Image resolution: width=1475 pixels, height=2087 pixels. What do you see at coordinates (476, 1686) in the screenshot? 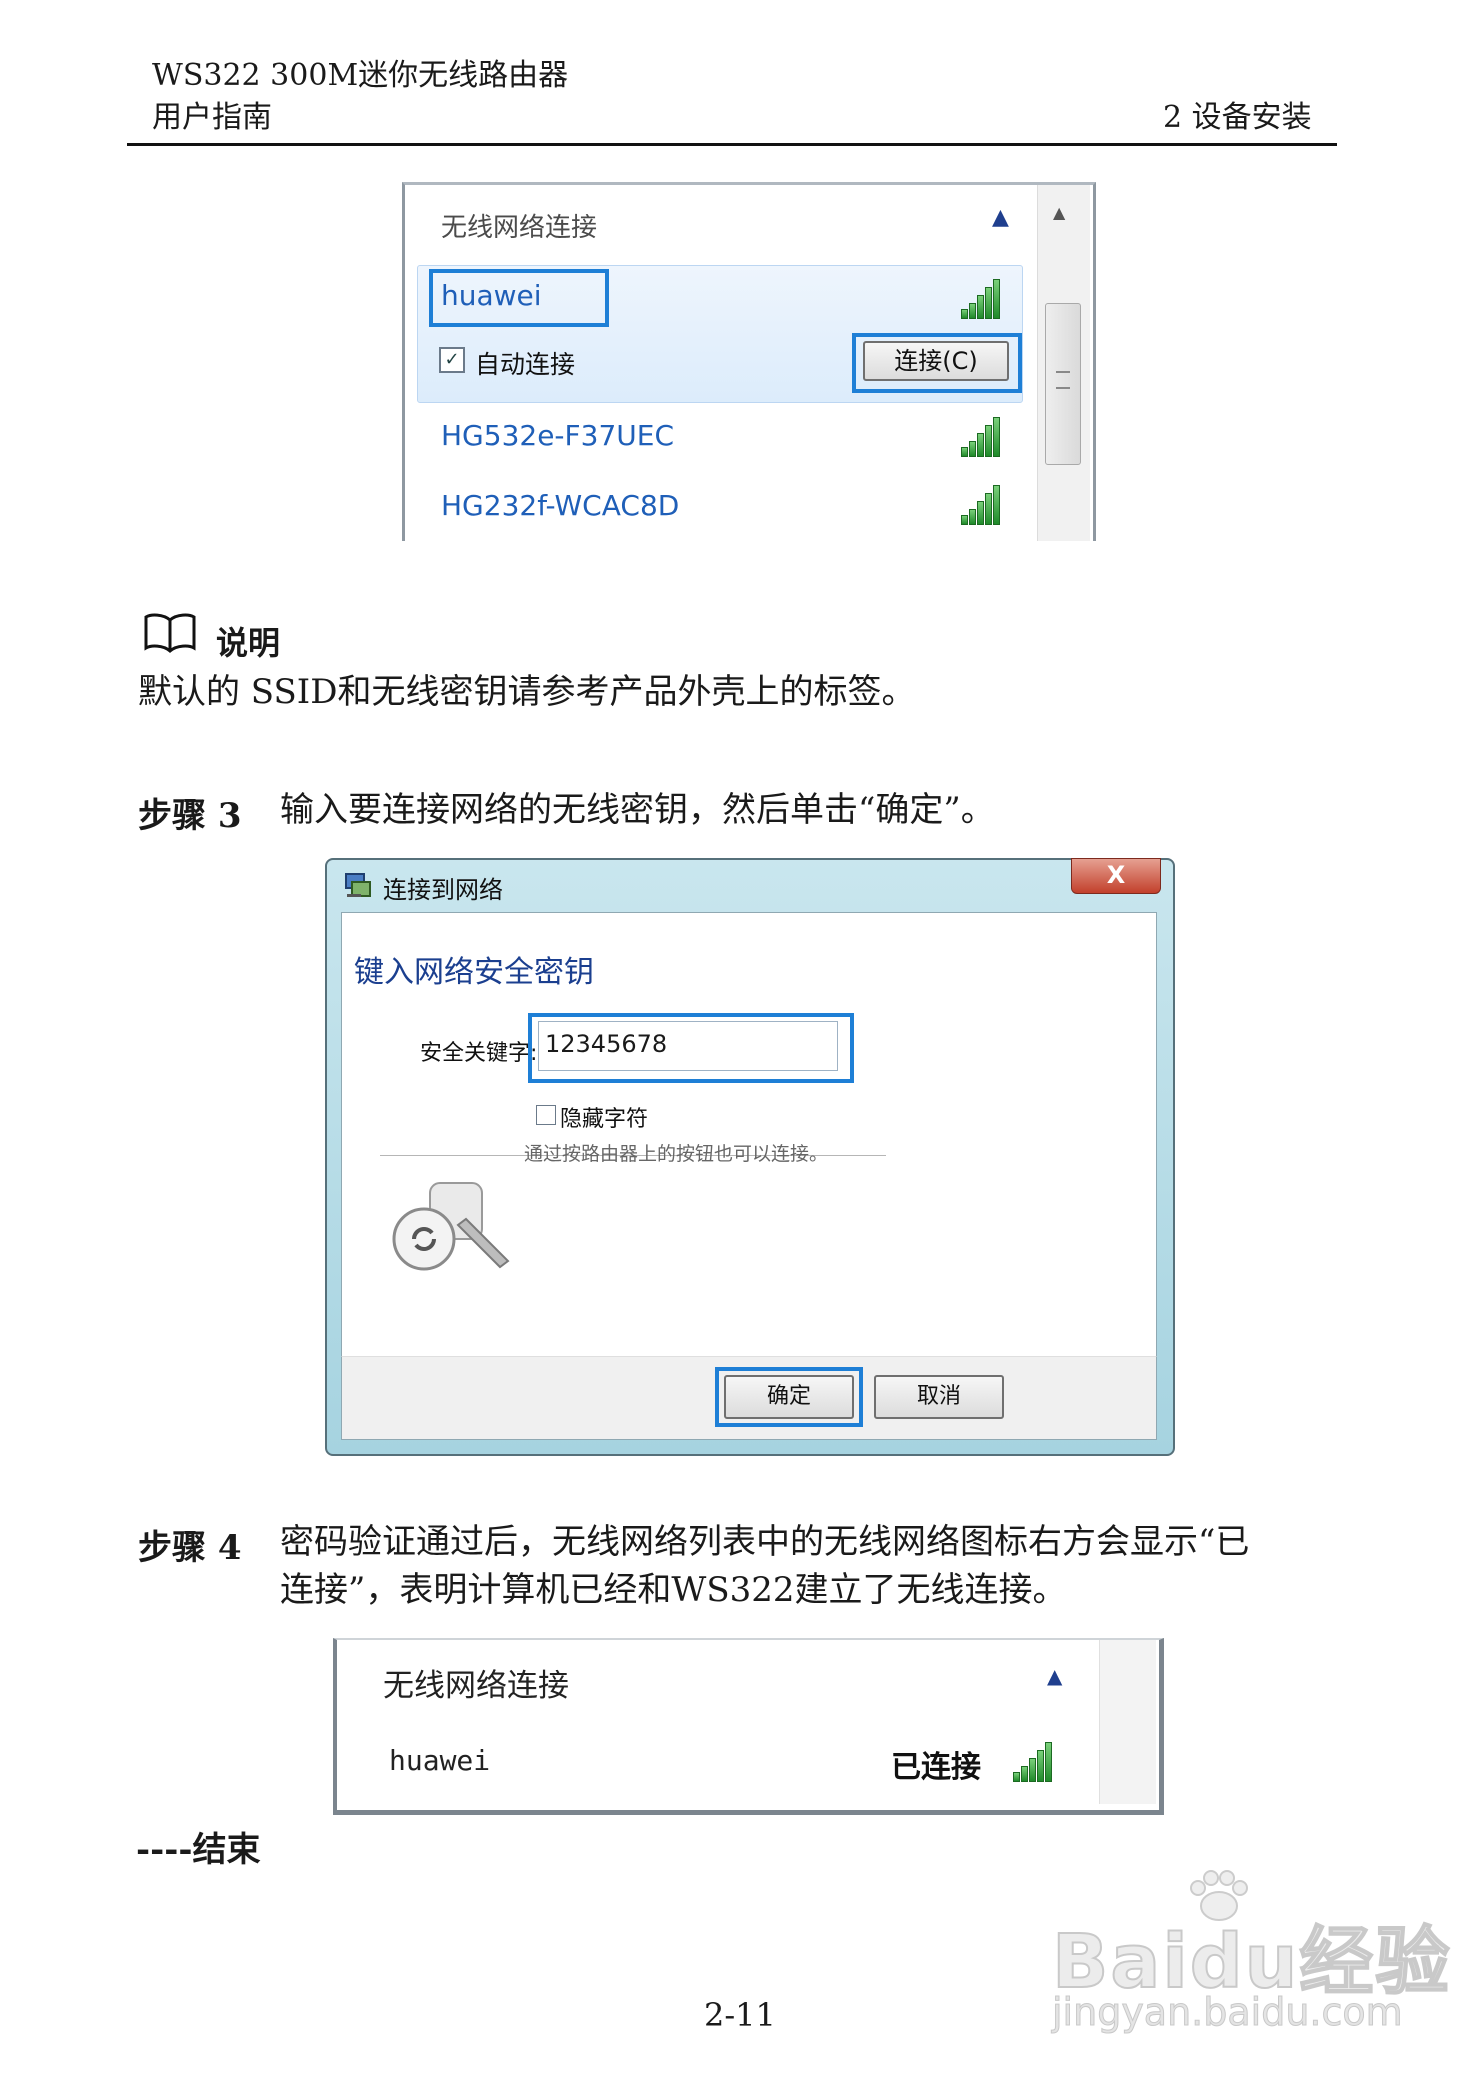
I see `connected-list-title: 无线网络连接` at bounding box center [476, 1686].